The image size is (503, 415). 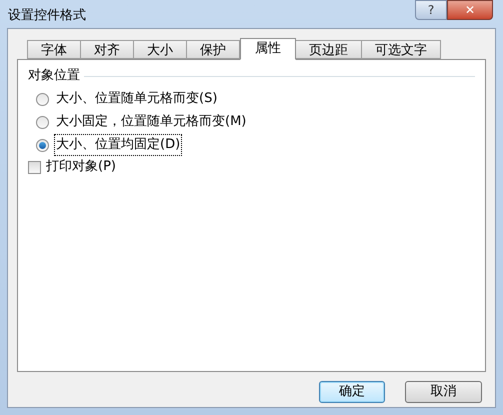 What do you see at coordinates (151, 122) in the screenshot?
I see `radio-label: 大小固定，位置随单元格而变(M)` at bounding box center [151, 122].